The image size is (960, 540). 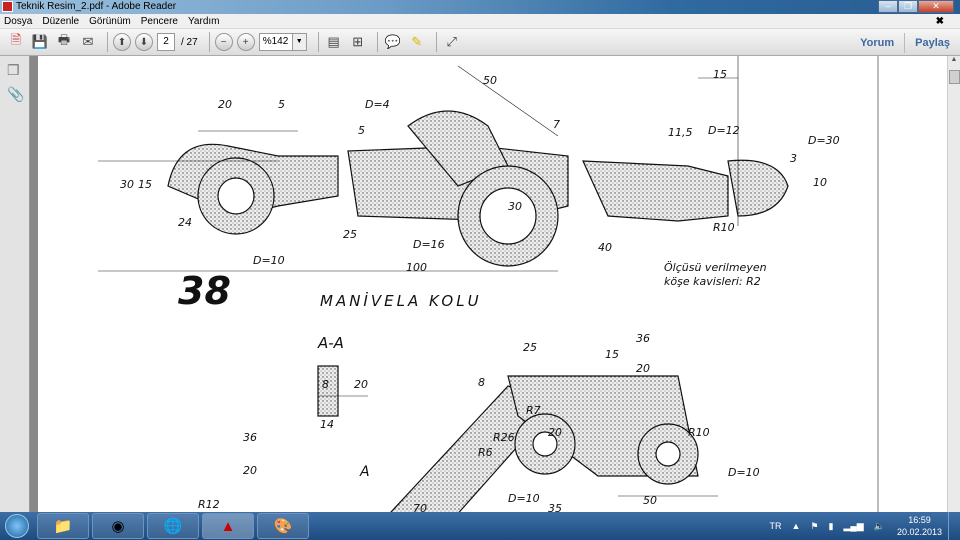 What do you see at coordinates (173, 526) in the screenshot?
I see `download-manager-taskbar-icon: 🌐` at bounding box center [173, 526].